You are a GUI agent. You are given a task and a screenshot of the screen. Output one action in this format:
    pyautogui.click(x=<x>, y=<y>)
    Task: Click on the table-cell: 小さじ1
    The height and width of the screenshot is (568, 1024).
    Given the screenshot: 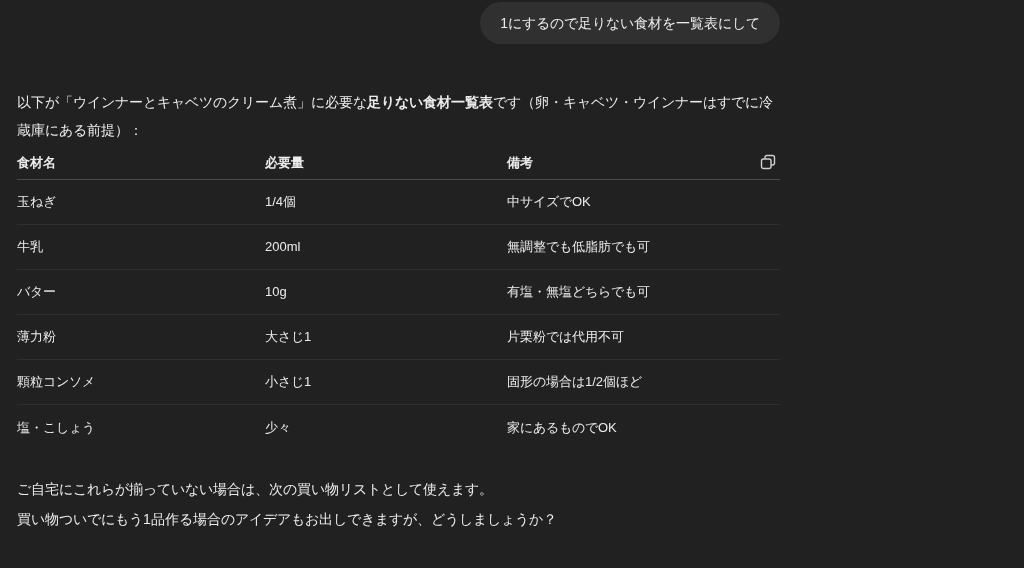 What is the action you would take?
    pyautogui.click(x=288, y=382)
    